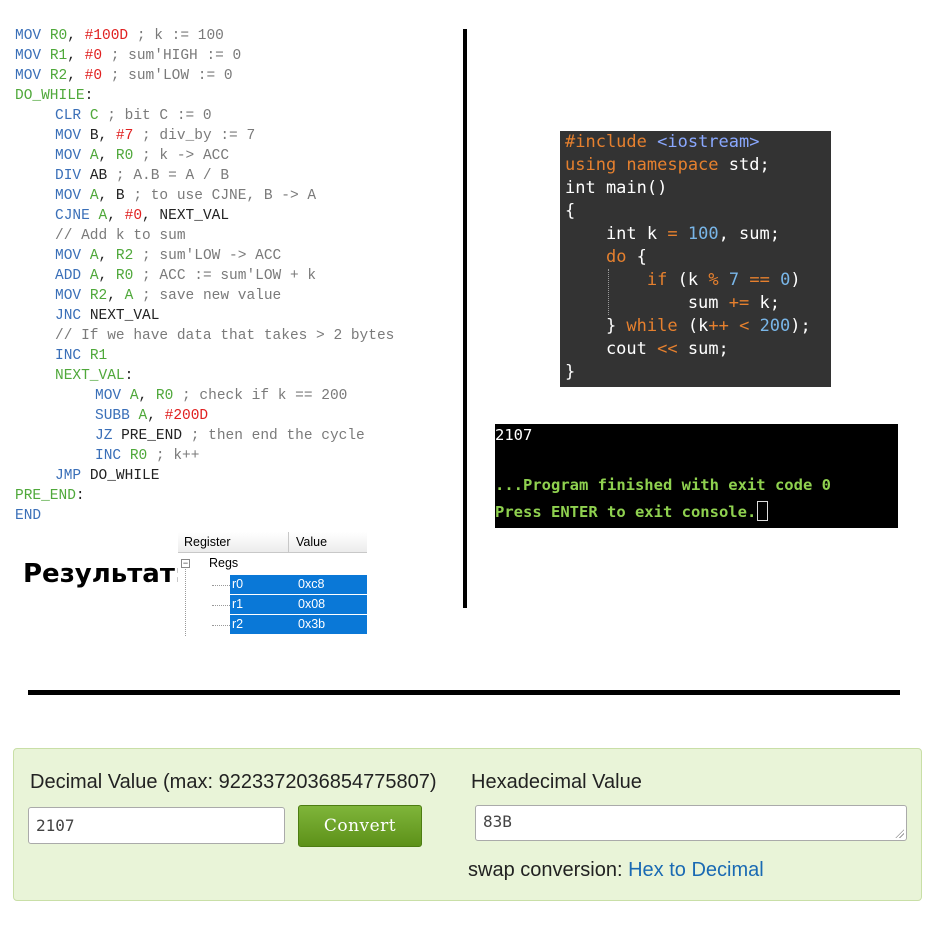 The width and height of the screenshot is (934, 926). Describe the element at coordinates (156, 825) in the screenshot. I see `decimal-input` at that location.